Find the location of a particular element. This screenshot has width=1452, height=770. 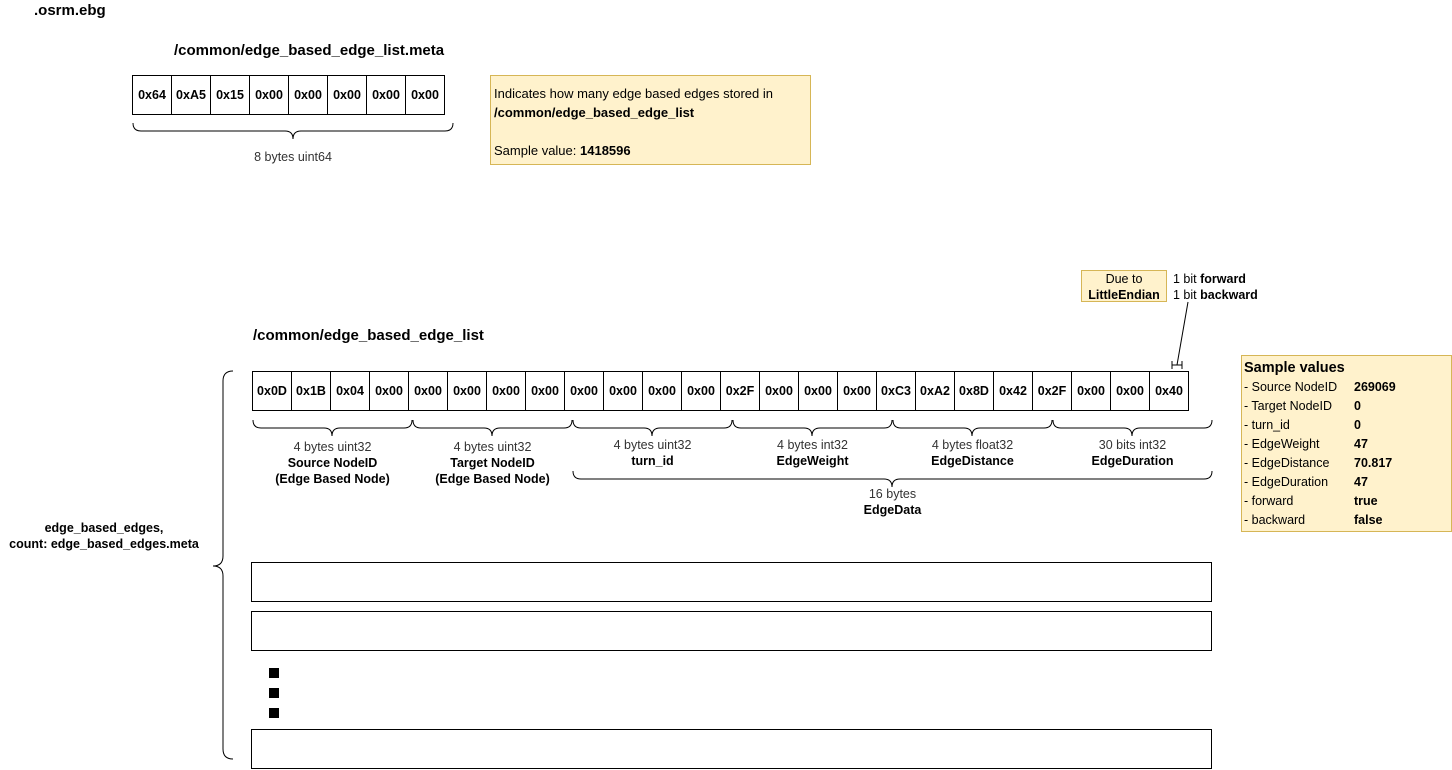

edge-list-brace is located at coordinates (223, 565).